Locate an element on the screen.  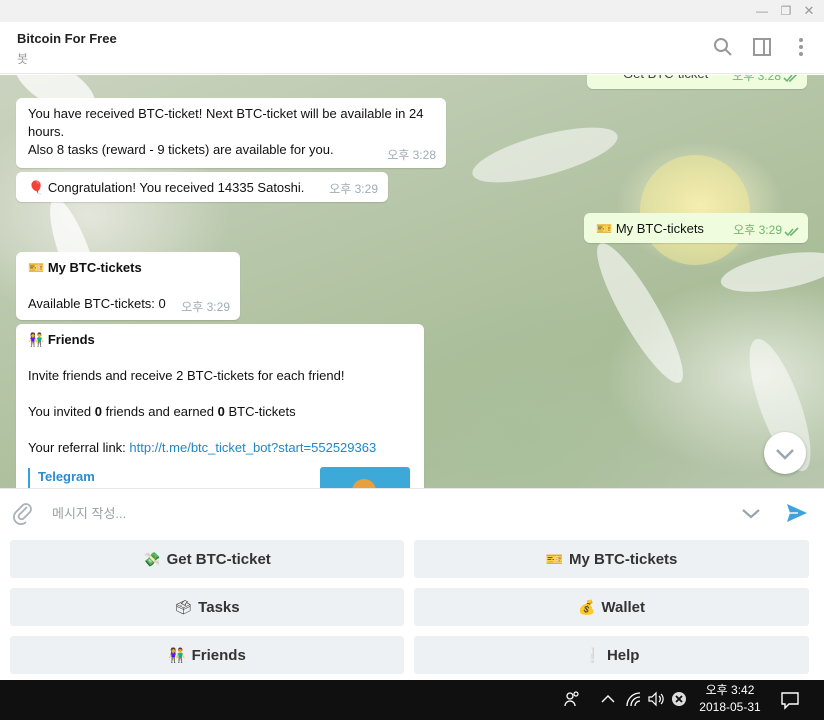
keyboard-button-get-btc-ticket: 💸 Get BTC-ticket is located at coordinates (207, 559).